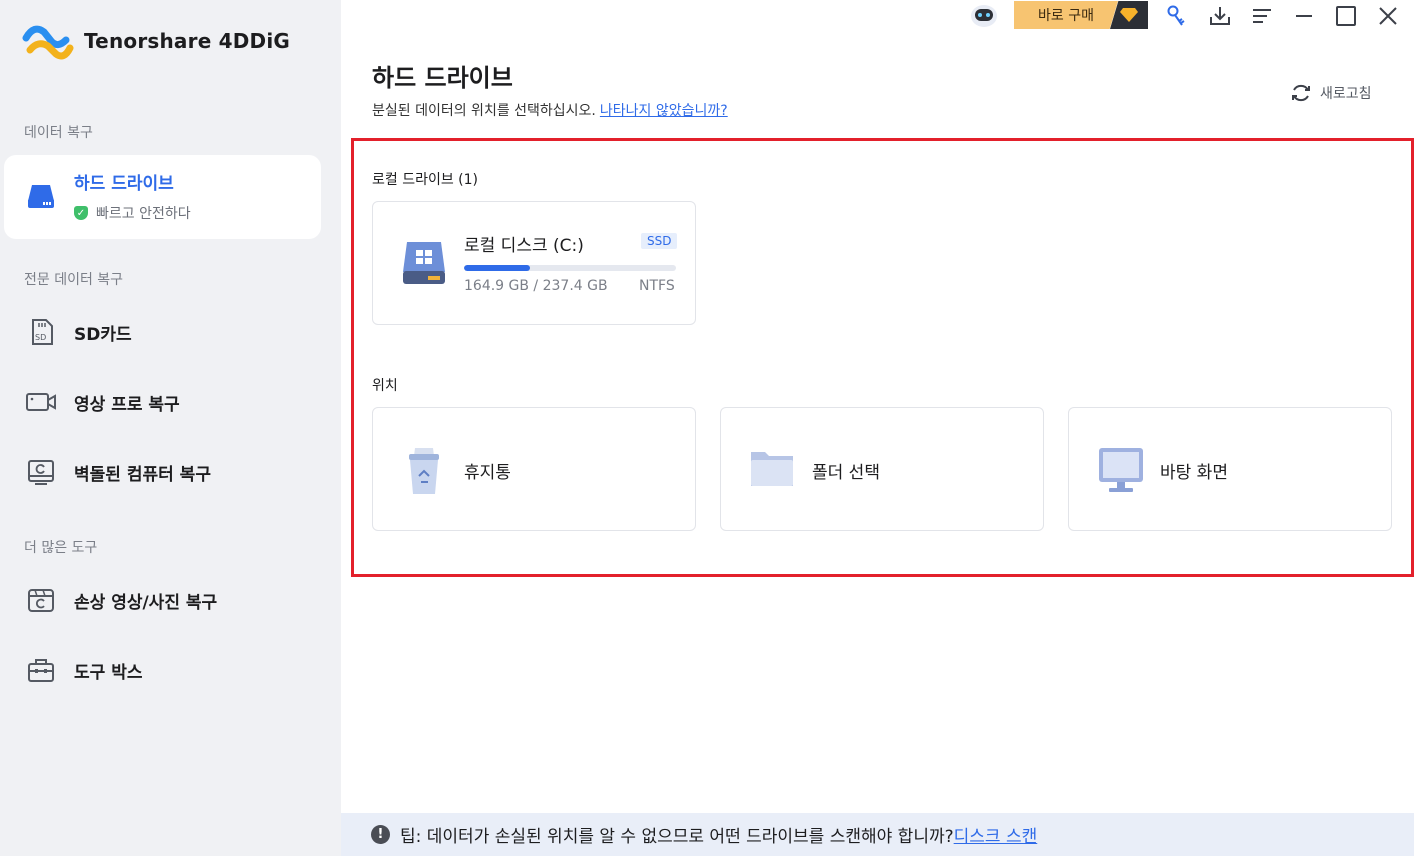 The width and height of the screenshot is (1414, 856). What do you see at coordinates (1176, 16) in the screenshot?
I see `key-icon` at bounding box center [1176, 16].